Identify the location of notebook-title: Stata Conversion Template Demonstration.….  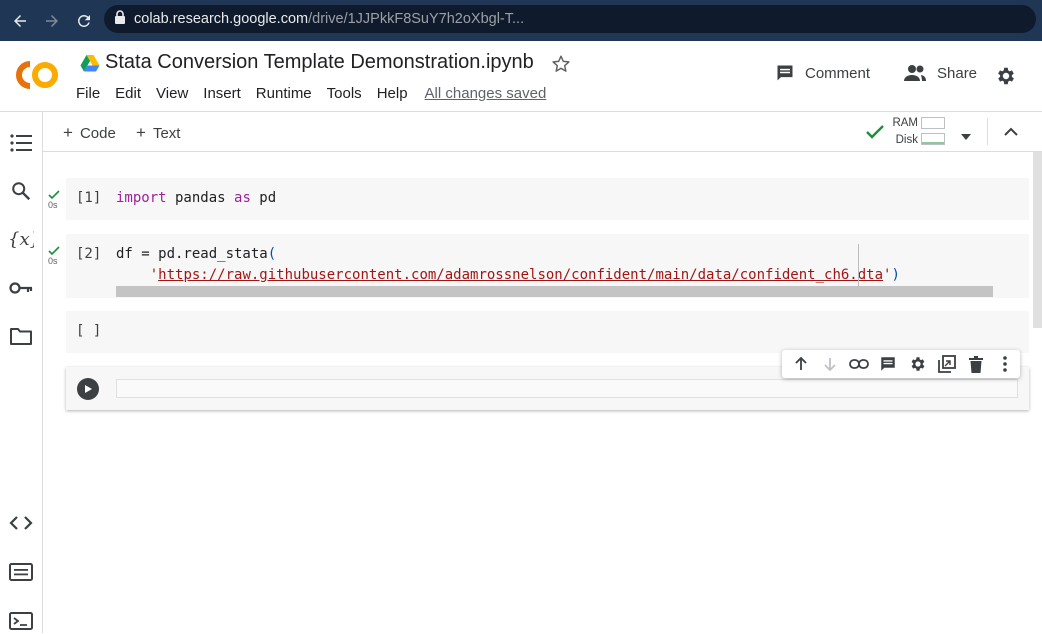
(319, 62).